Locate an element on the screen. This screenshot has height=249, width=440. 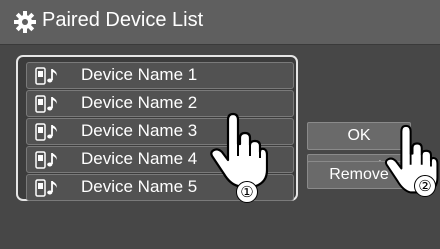
step-callout-2: ② is located at coordinates (425, 186).